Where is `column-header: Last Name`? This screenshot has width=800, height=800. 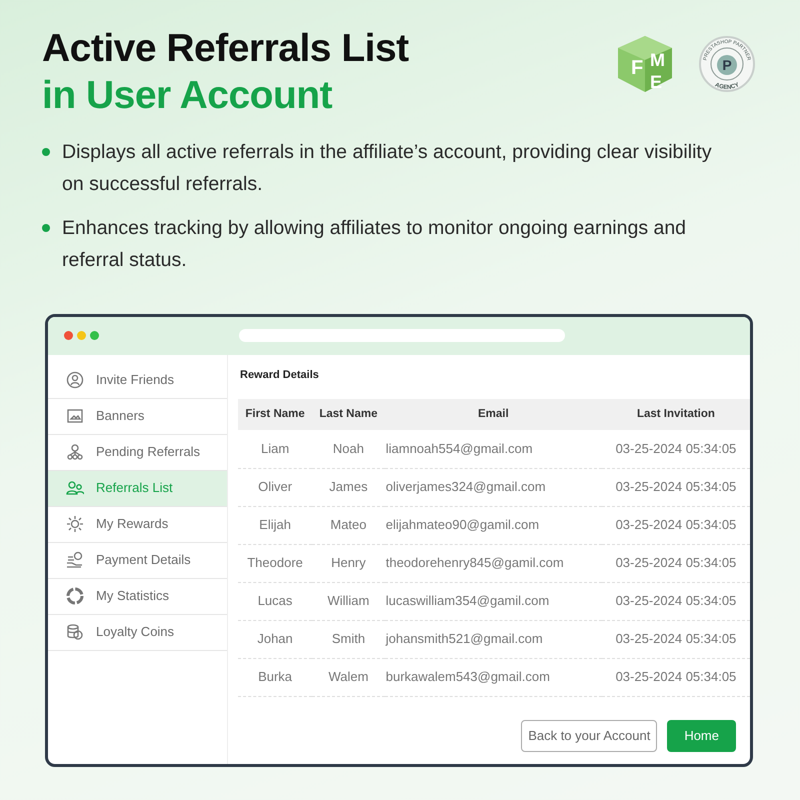
column-header: Last Name is located at coordinates (348, 414).